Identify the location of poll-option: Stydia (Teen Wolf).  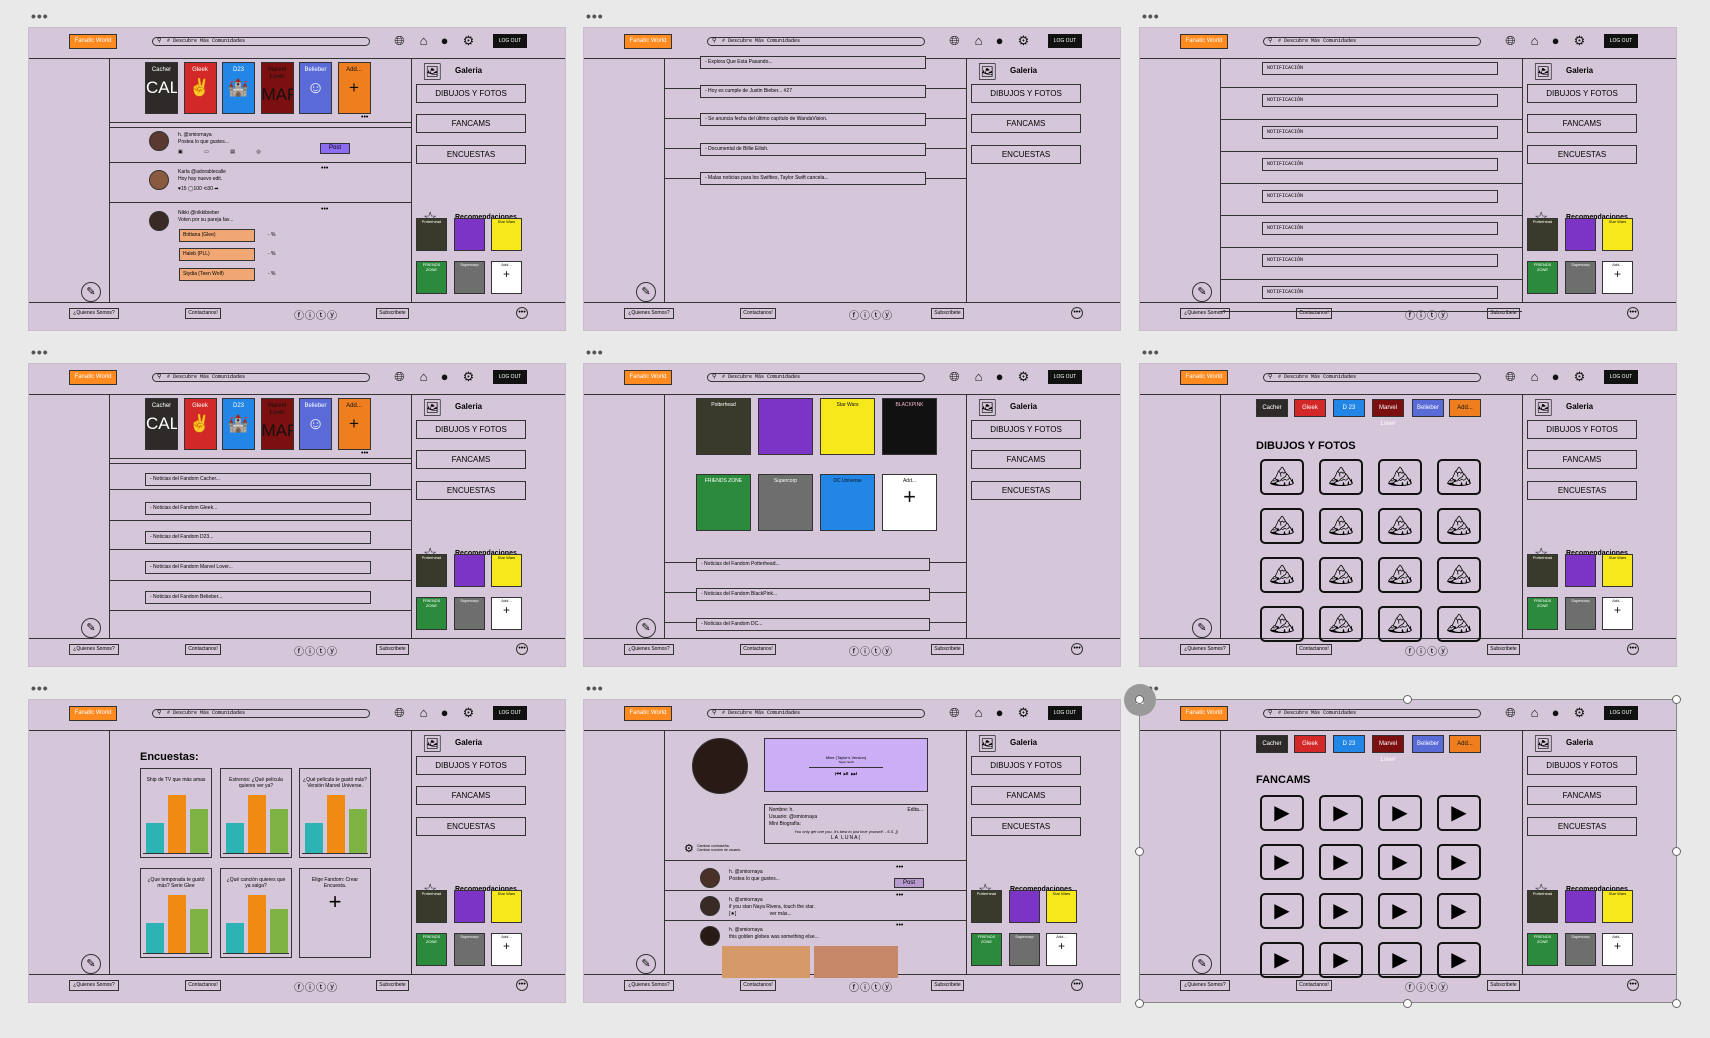
(217, 274).